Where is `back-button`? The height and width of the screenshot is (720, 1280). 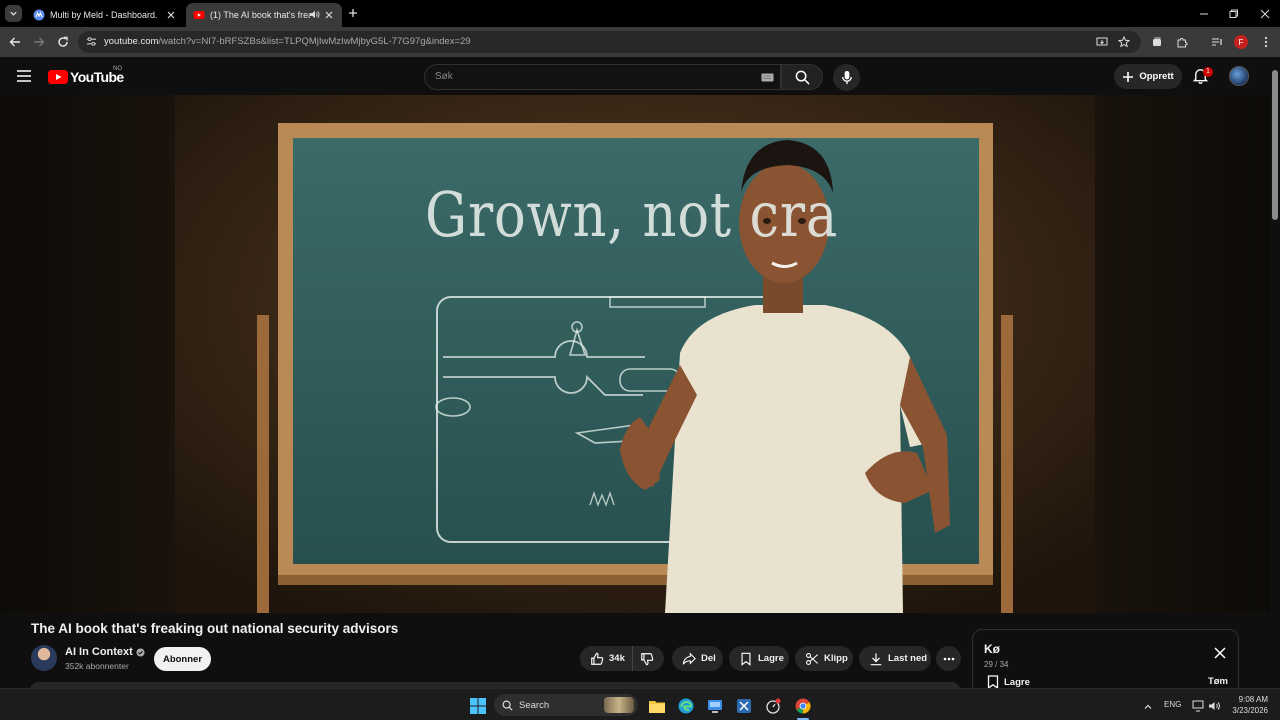
back-button is located at coordinates (15, 42).